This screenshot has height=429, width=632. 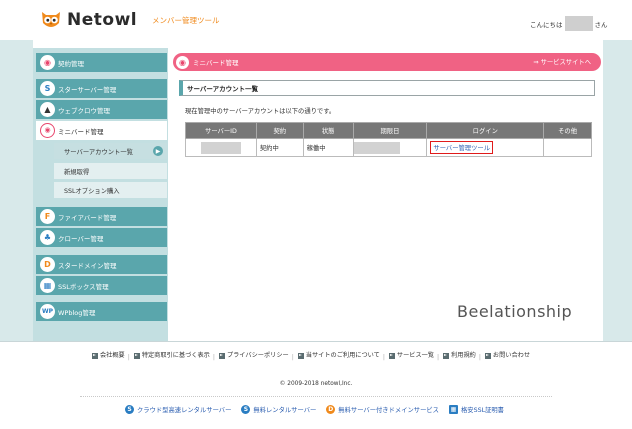 What do you see at coordinates (87, 89) in the screenshot?
I see `sidebar-item-label: スターサーバー管理` at bounding box center [87, 89].